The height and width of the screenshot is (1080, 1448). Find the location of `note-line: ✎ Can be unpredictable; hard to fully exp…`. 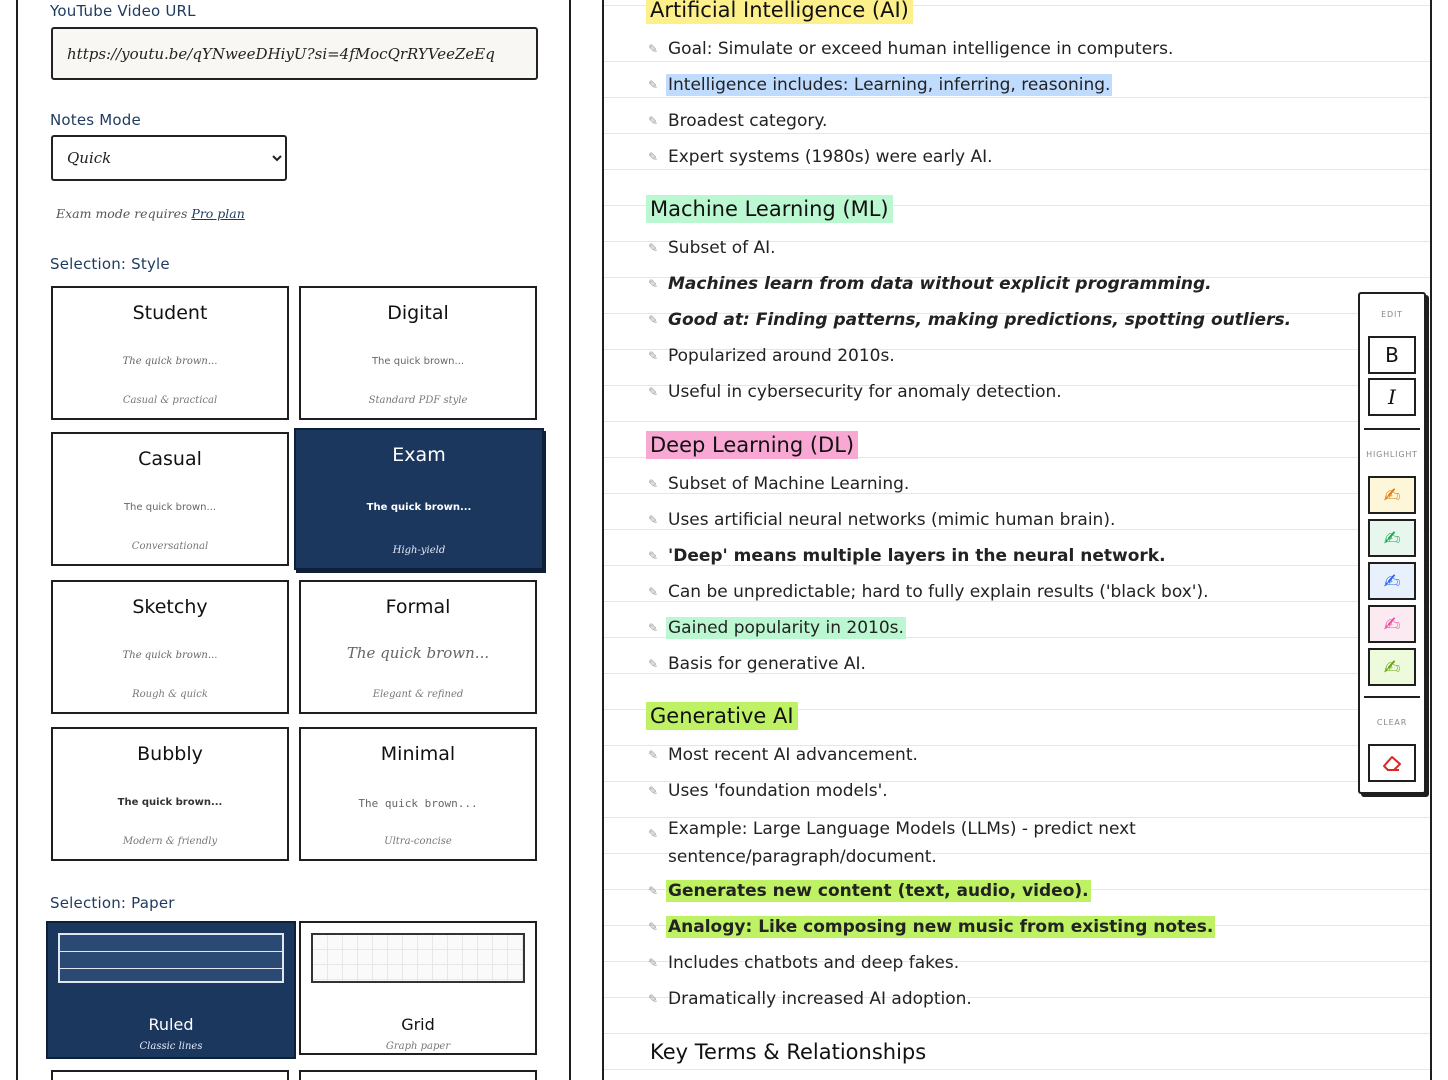

note-line: ✎ Can be unpredictable; hard to fully exp… is located at coordinates (929, 592).